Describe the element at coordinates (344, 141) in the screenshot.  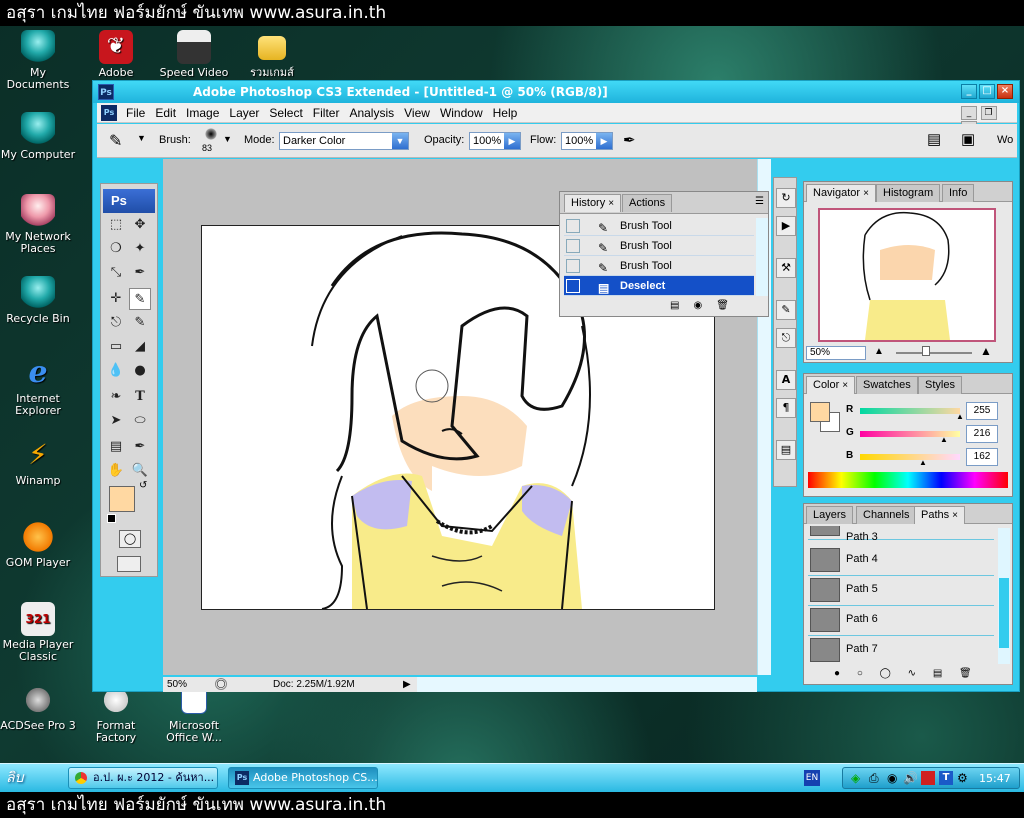
I see `mode-select: Darker Color ▼` at that location.